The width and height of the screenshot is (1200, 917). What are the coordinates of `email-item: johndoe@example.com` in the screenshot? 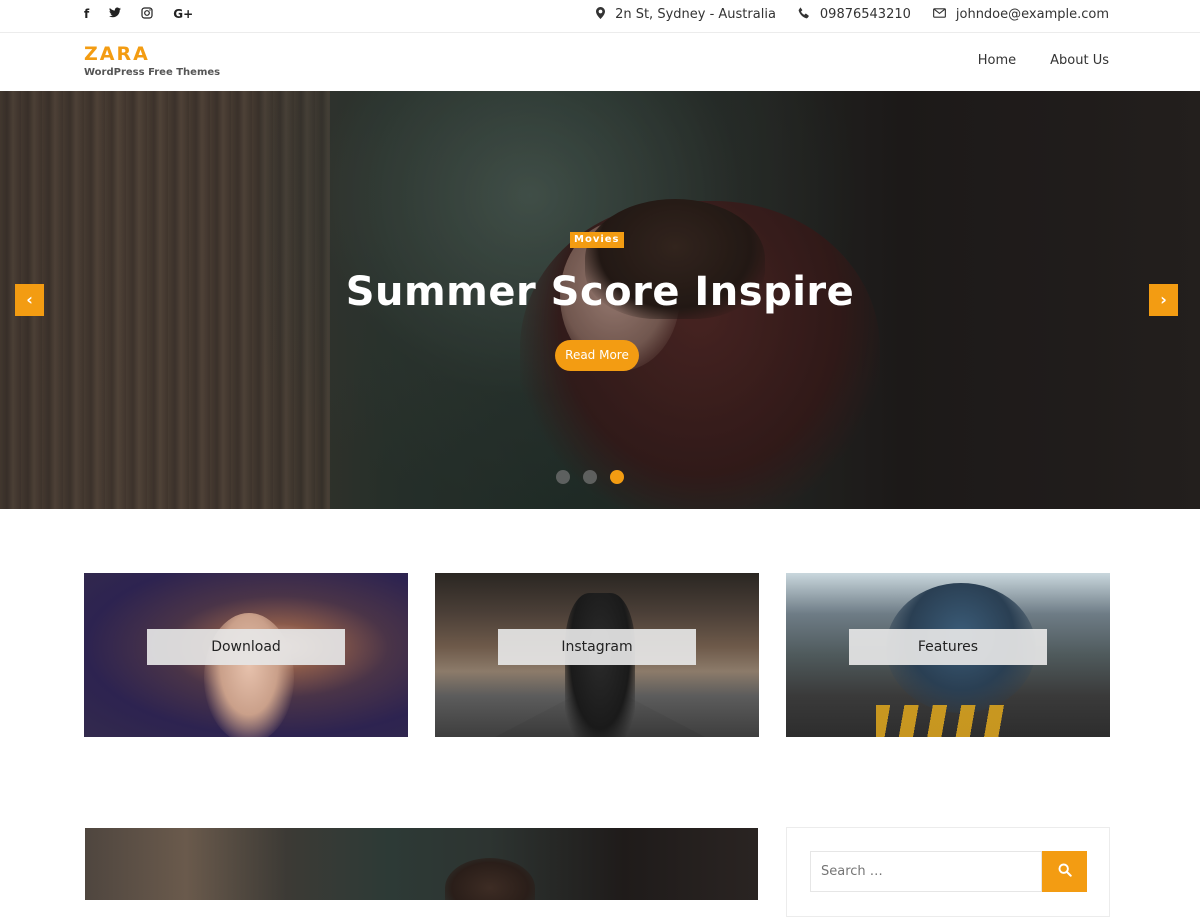 It's located at (1020, 14).